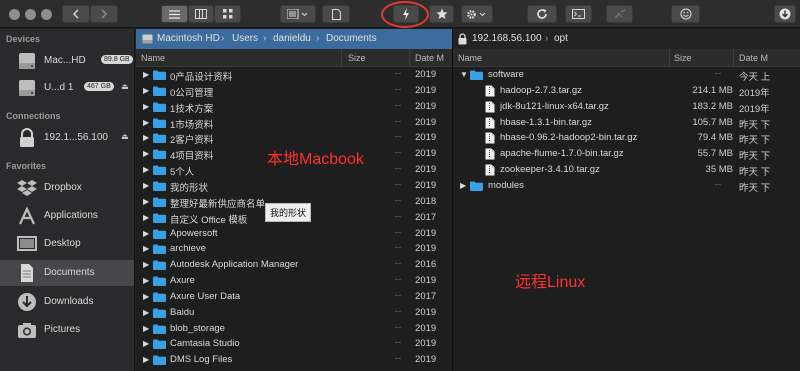 The image size is (800, 371). I want to click on item-name: 自定义 Office 模板, so click(209, 220).